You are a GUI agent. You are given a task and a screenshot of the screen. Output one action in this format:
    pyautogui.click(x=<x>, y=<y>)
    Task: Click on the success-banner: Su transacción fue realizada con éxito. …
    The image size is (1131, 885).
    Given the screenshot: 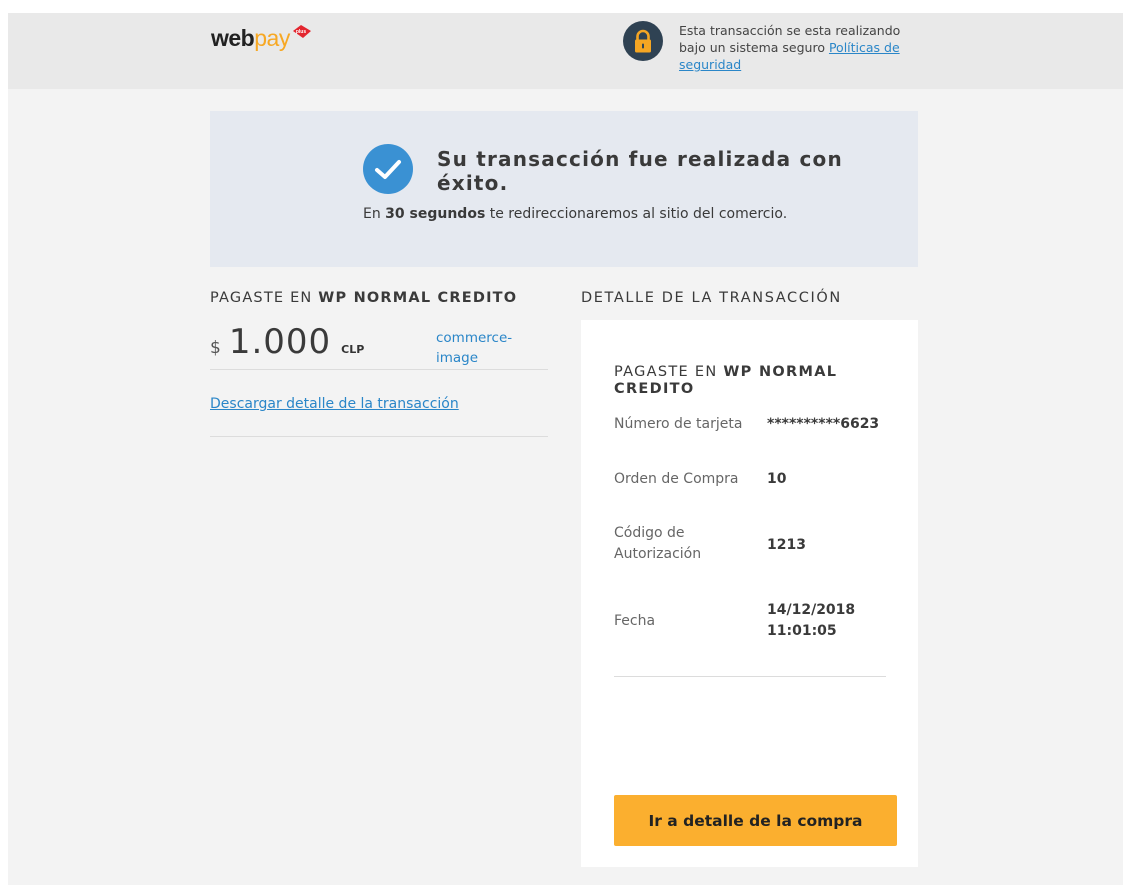 What is the action you would take?
    pyautogui.click(x=564, y=189)
    